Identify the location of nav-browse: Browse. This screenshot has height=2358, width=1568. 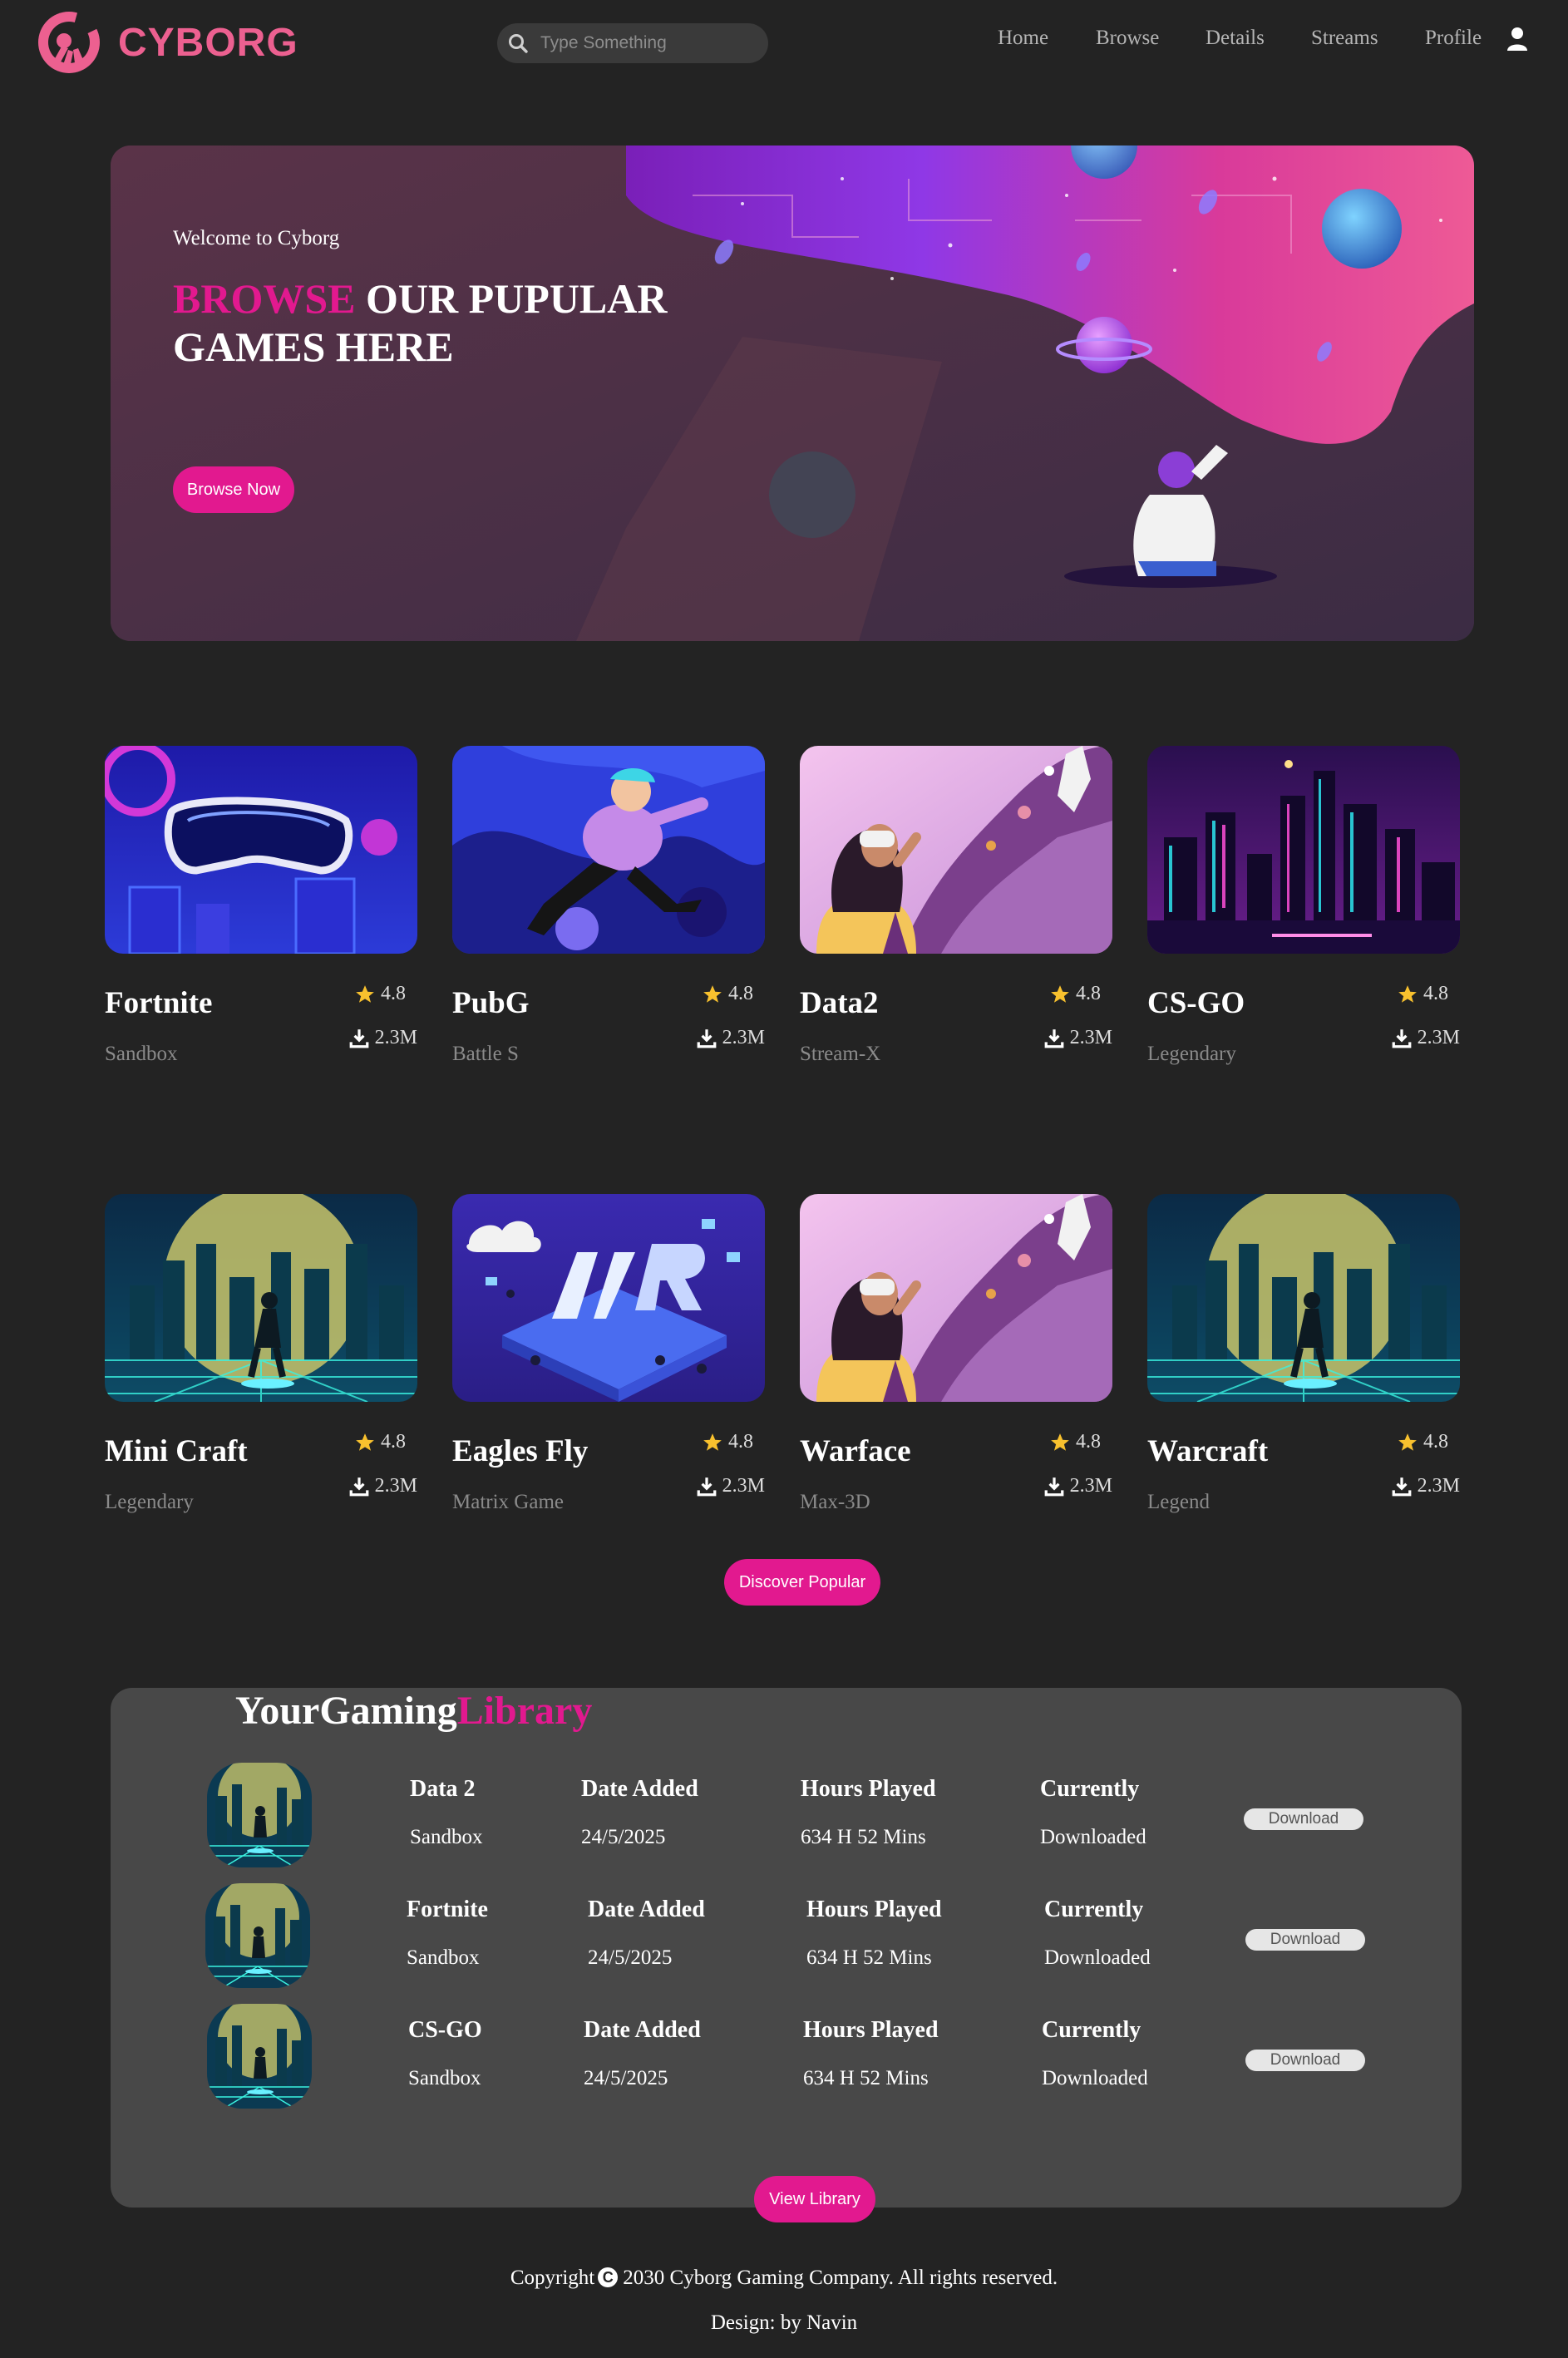
(1127, 38).